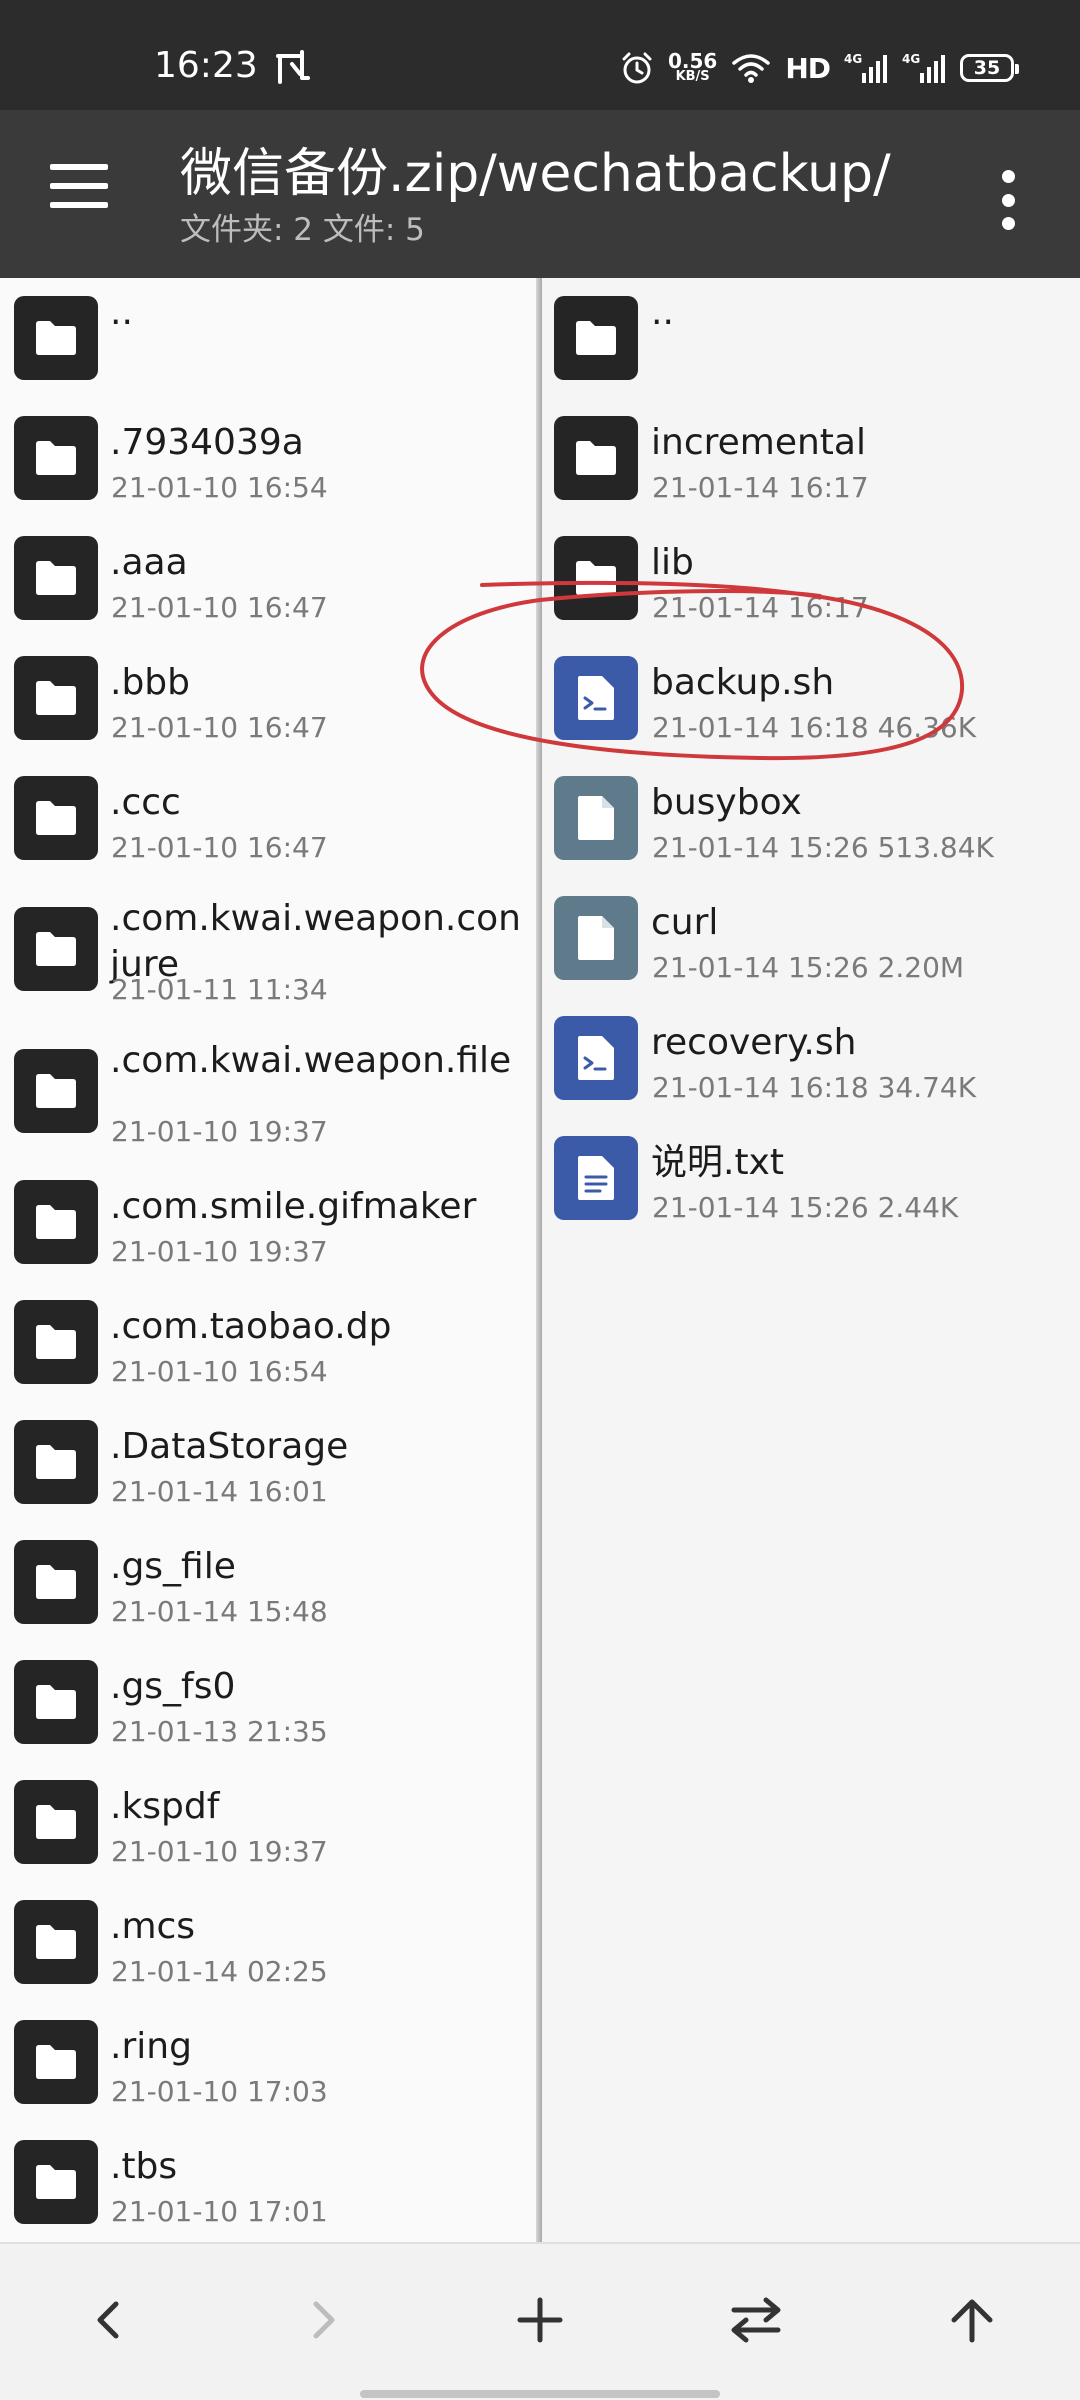 This screenshot has height=2400, width=1080. Describe the element at coordinates (207, 442) in the screenshot. I see `item-name: .7934039a` at that location.